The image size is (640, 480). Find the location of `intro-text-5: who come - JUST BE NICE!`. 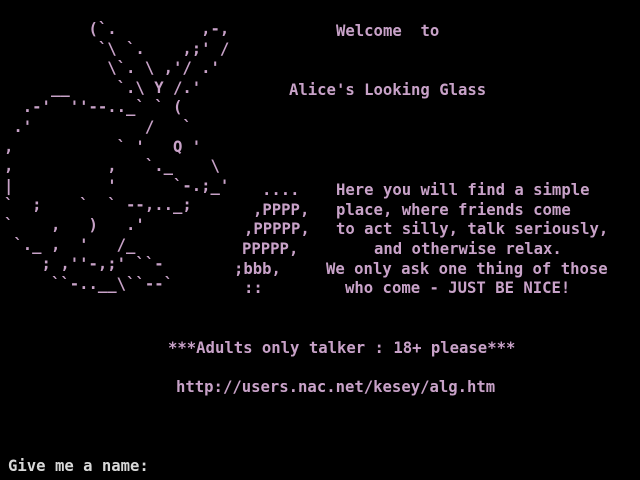

intro-text-5: who come - JUST BE NICE! is located at coordinates (458, 288).